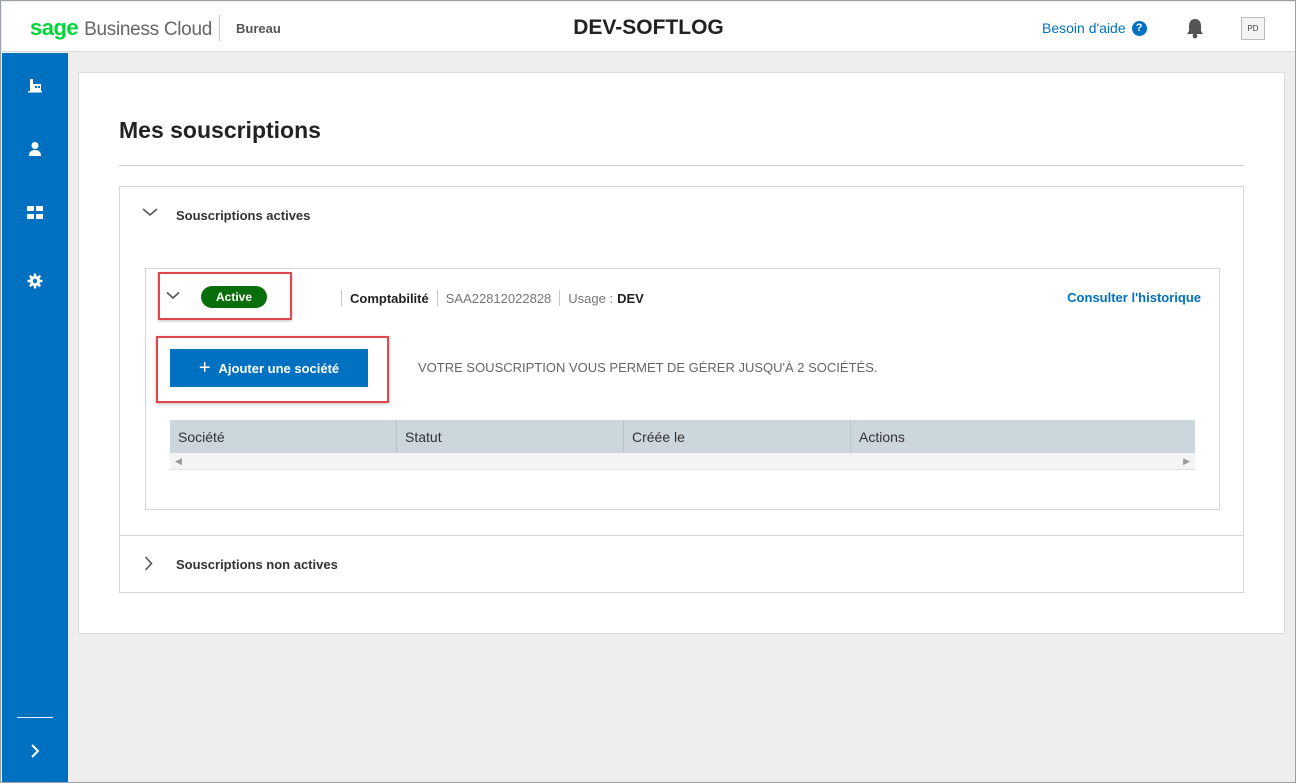 The width and height of the screenshot is (1296, 783). Describe the element at coordinates (150, 212) in the screenshot. I see `chevron-down-icon` at that location.